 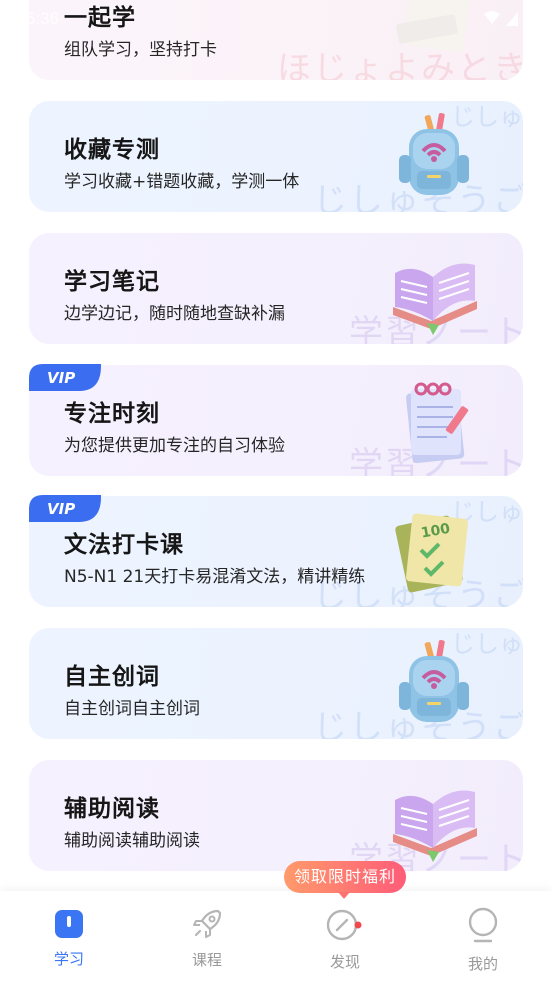 I want to click on signal-icon, so click(x=501, y=18).